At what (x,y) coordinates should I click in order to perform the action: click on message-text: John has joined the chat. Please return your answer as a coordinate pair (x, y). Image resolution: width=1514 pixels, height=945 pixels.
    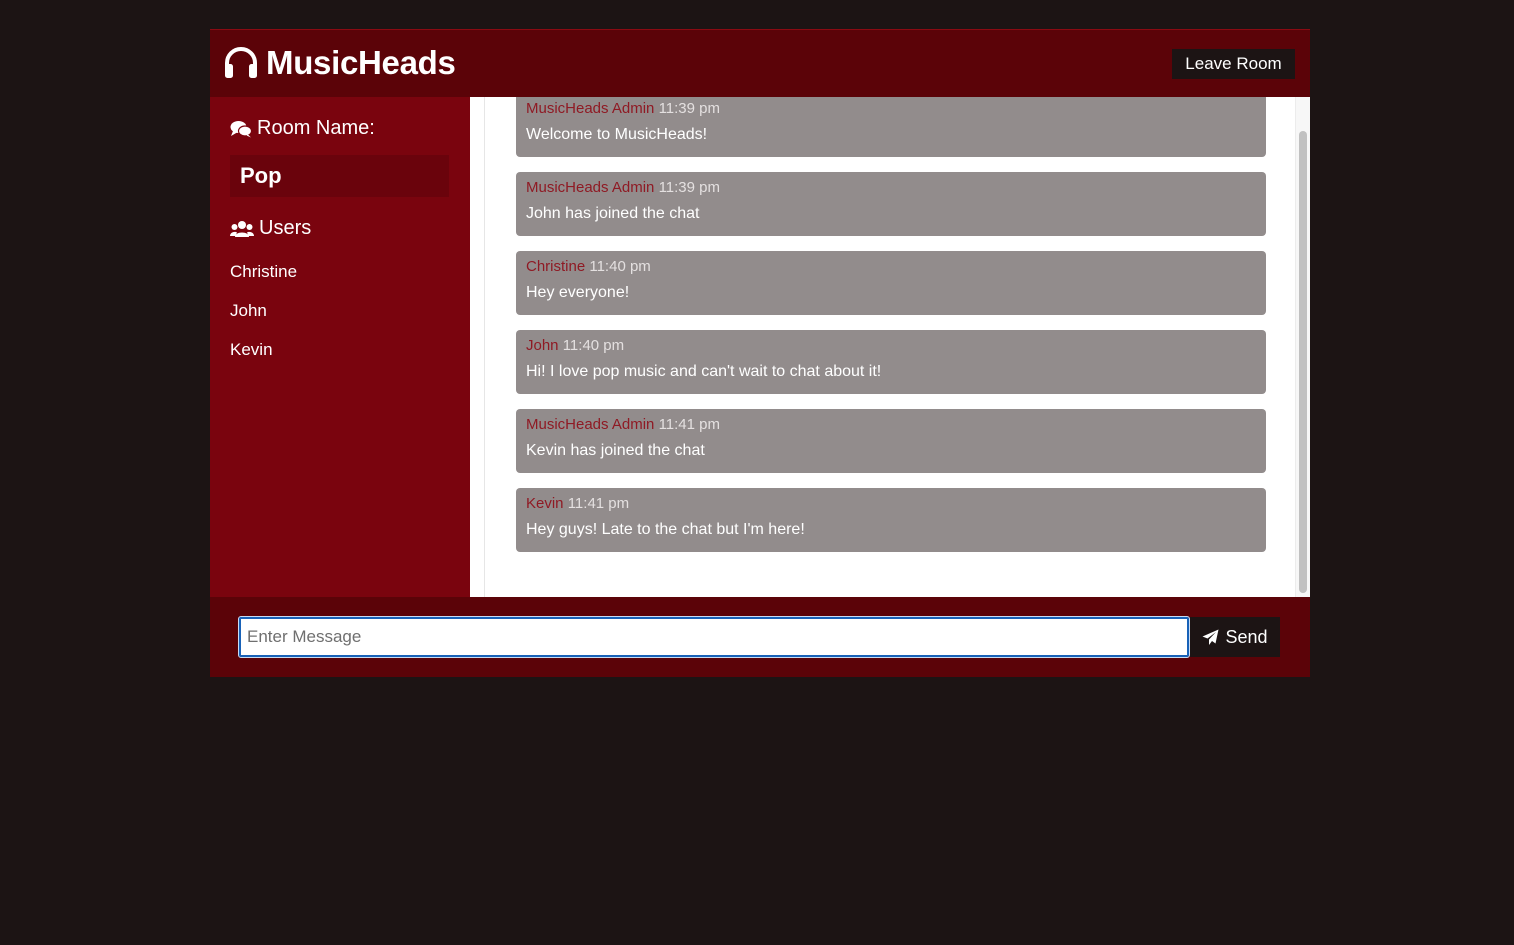
    Looking at the image, I should click on (613, 213).